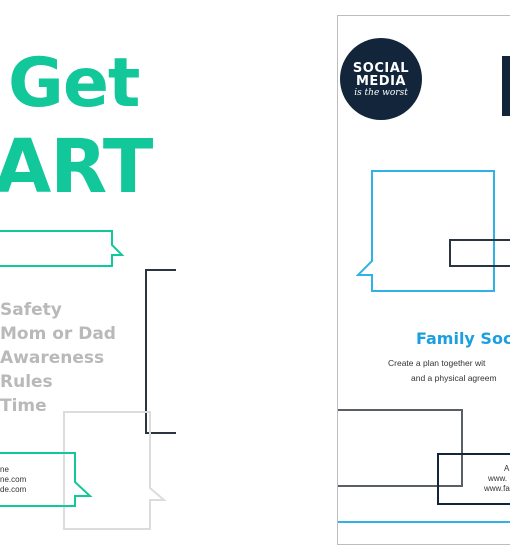  What do you see at coordinates (52, 358) in the screenshot?
I see `left-list-item: Awareness` at bounding box center [52, 358].